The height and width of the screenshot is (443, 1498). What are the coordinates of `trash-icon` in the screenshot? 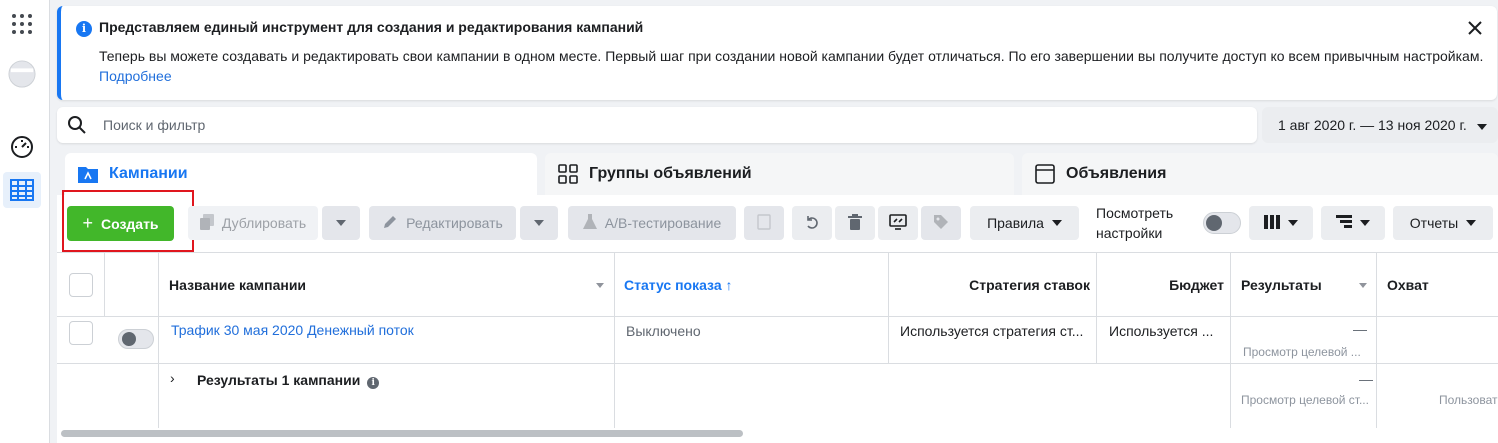 It's located at (855, 223).